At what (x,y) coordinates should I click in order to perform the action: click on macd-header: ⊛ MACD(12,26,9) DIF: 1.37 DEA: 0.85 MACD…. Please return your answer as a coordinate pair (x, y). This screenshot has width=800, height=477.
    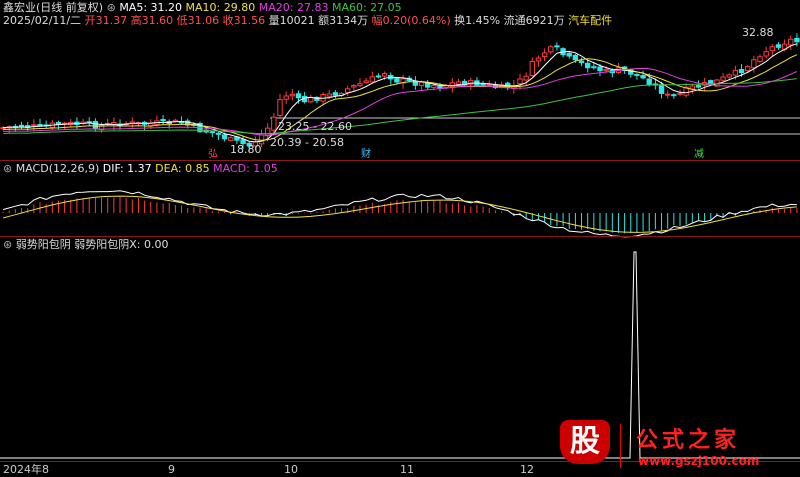
    Looking at the image, I should click on (140, 169).